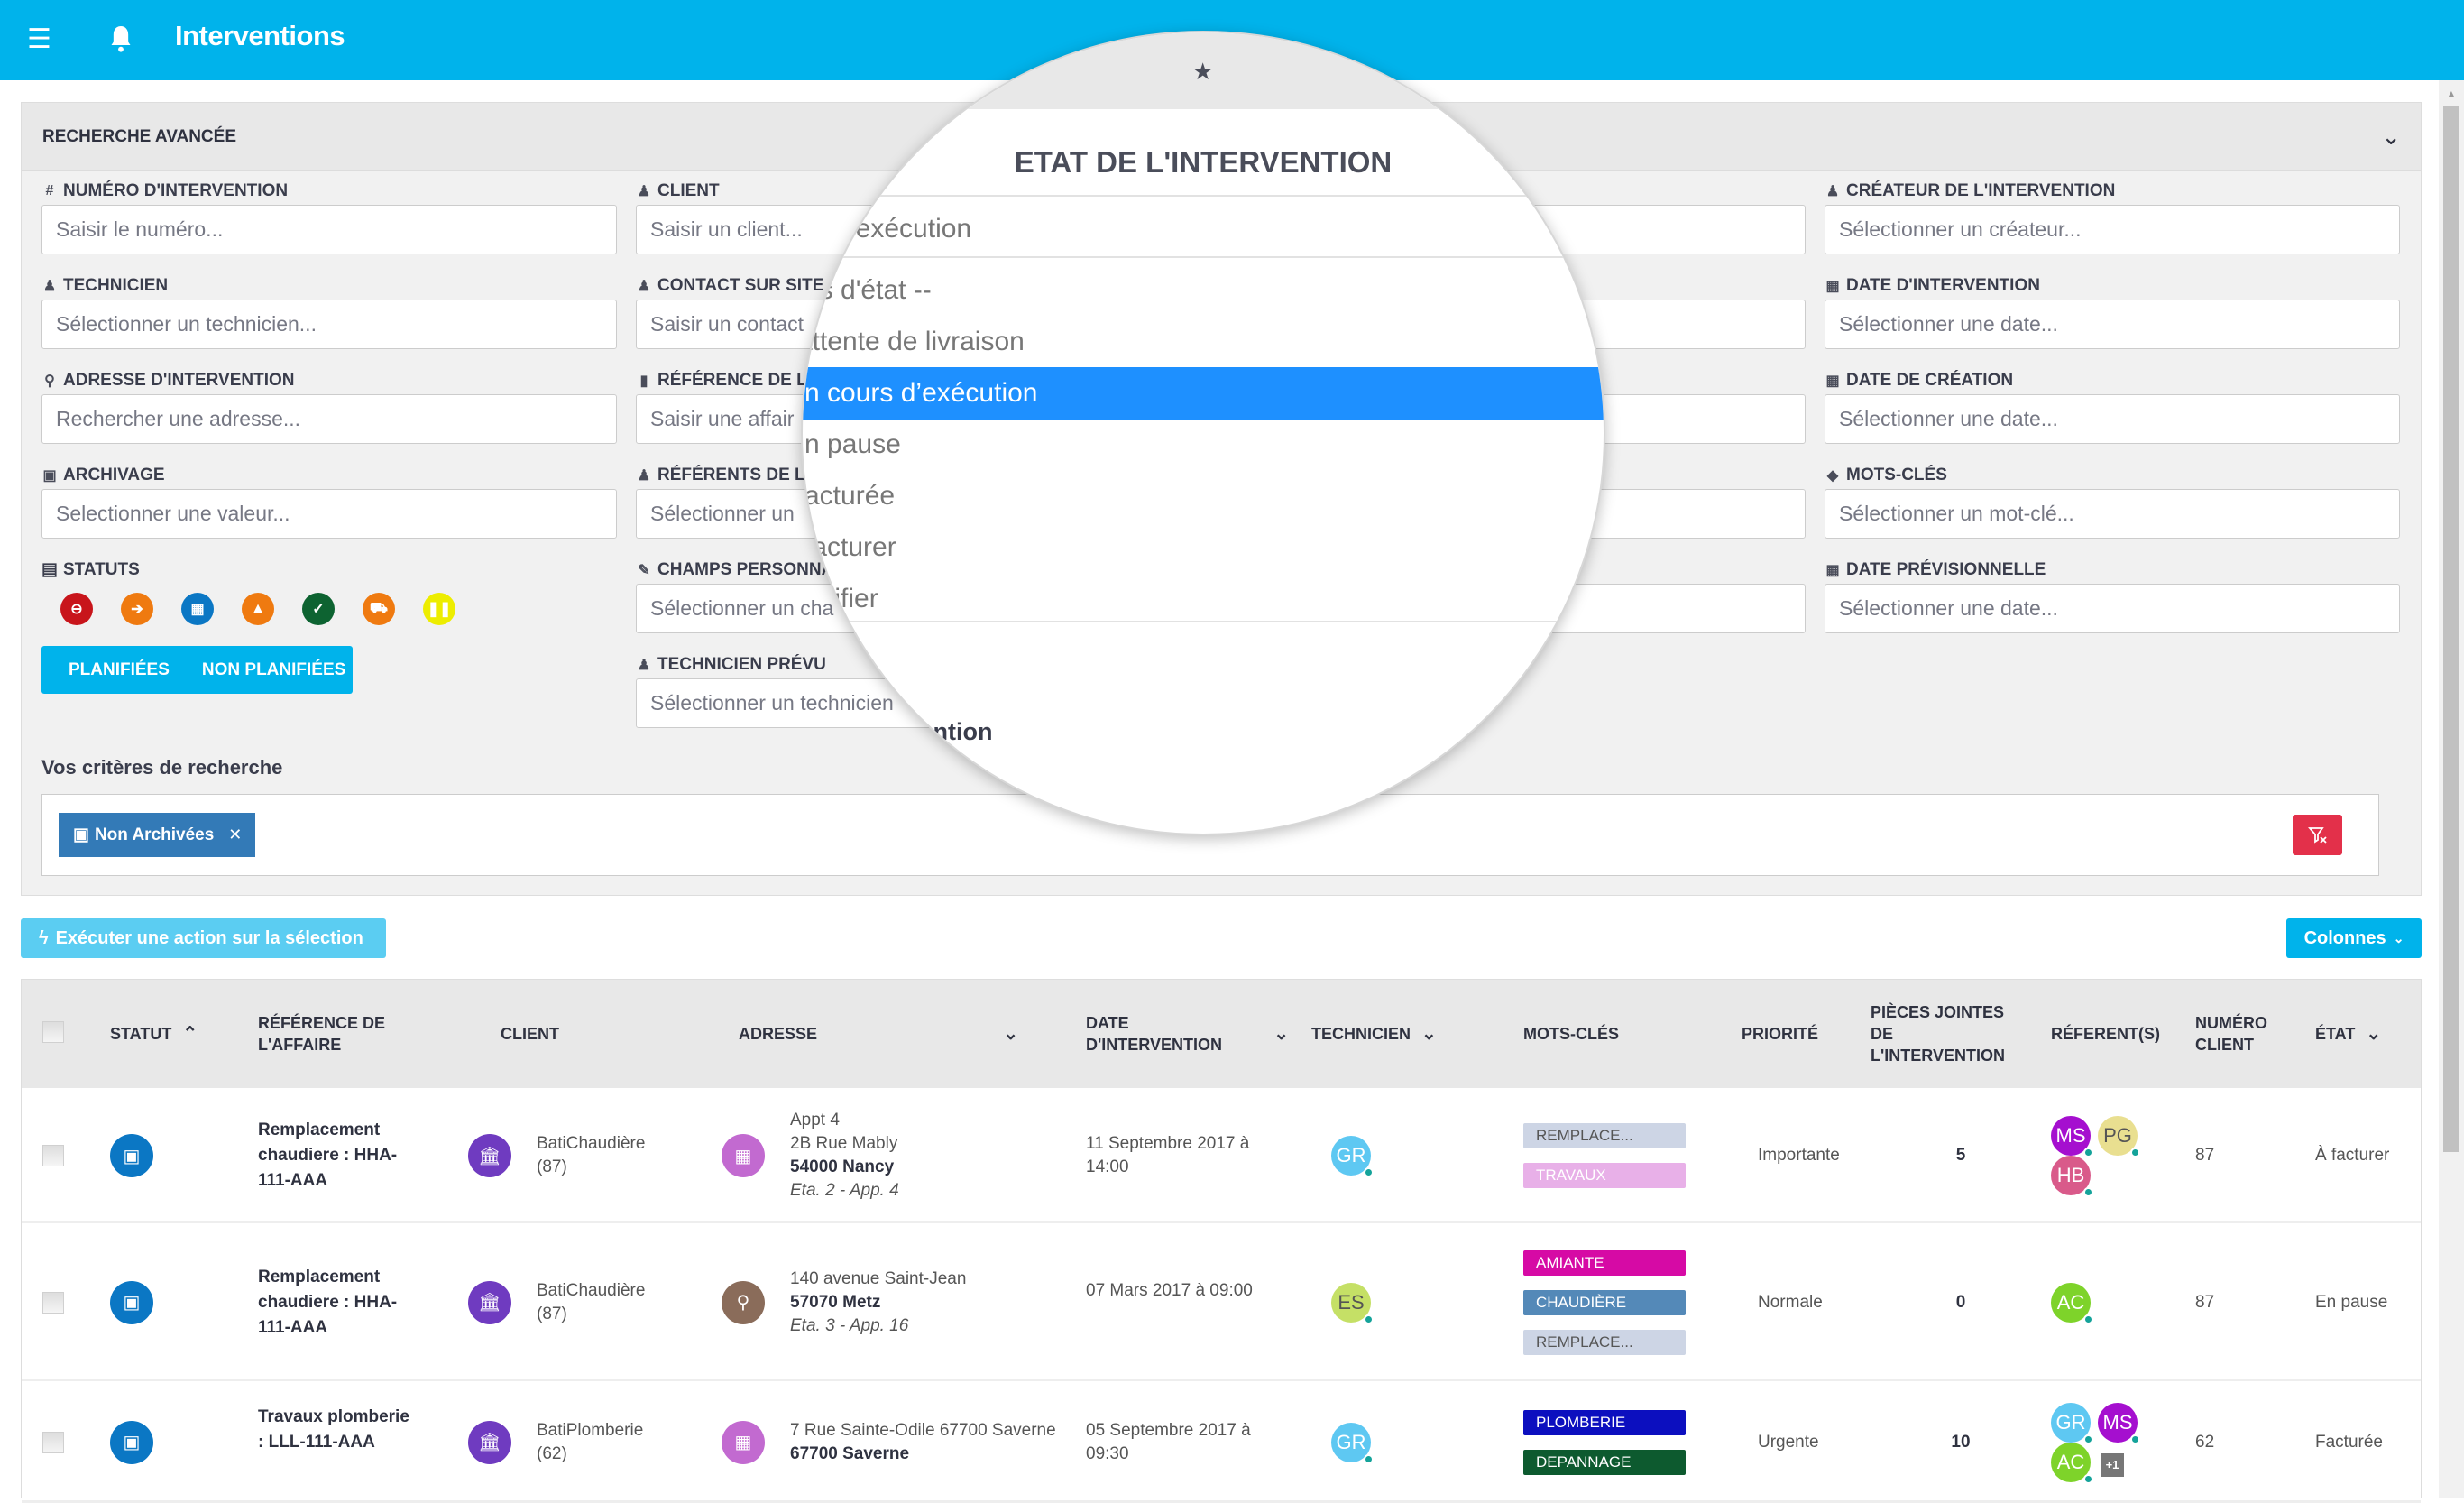 The height and width of the screenshot is (1503, 2464). Describe the element at coordinates (235, 834) in the screenshot. I see `close-icon: ✕` at that location.